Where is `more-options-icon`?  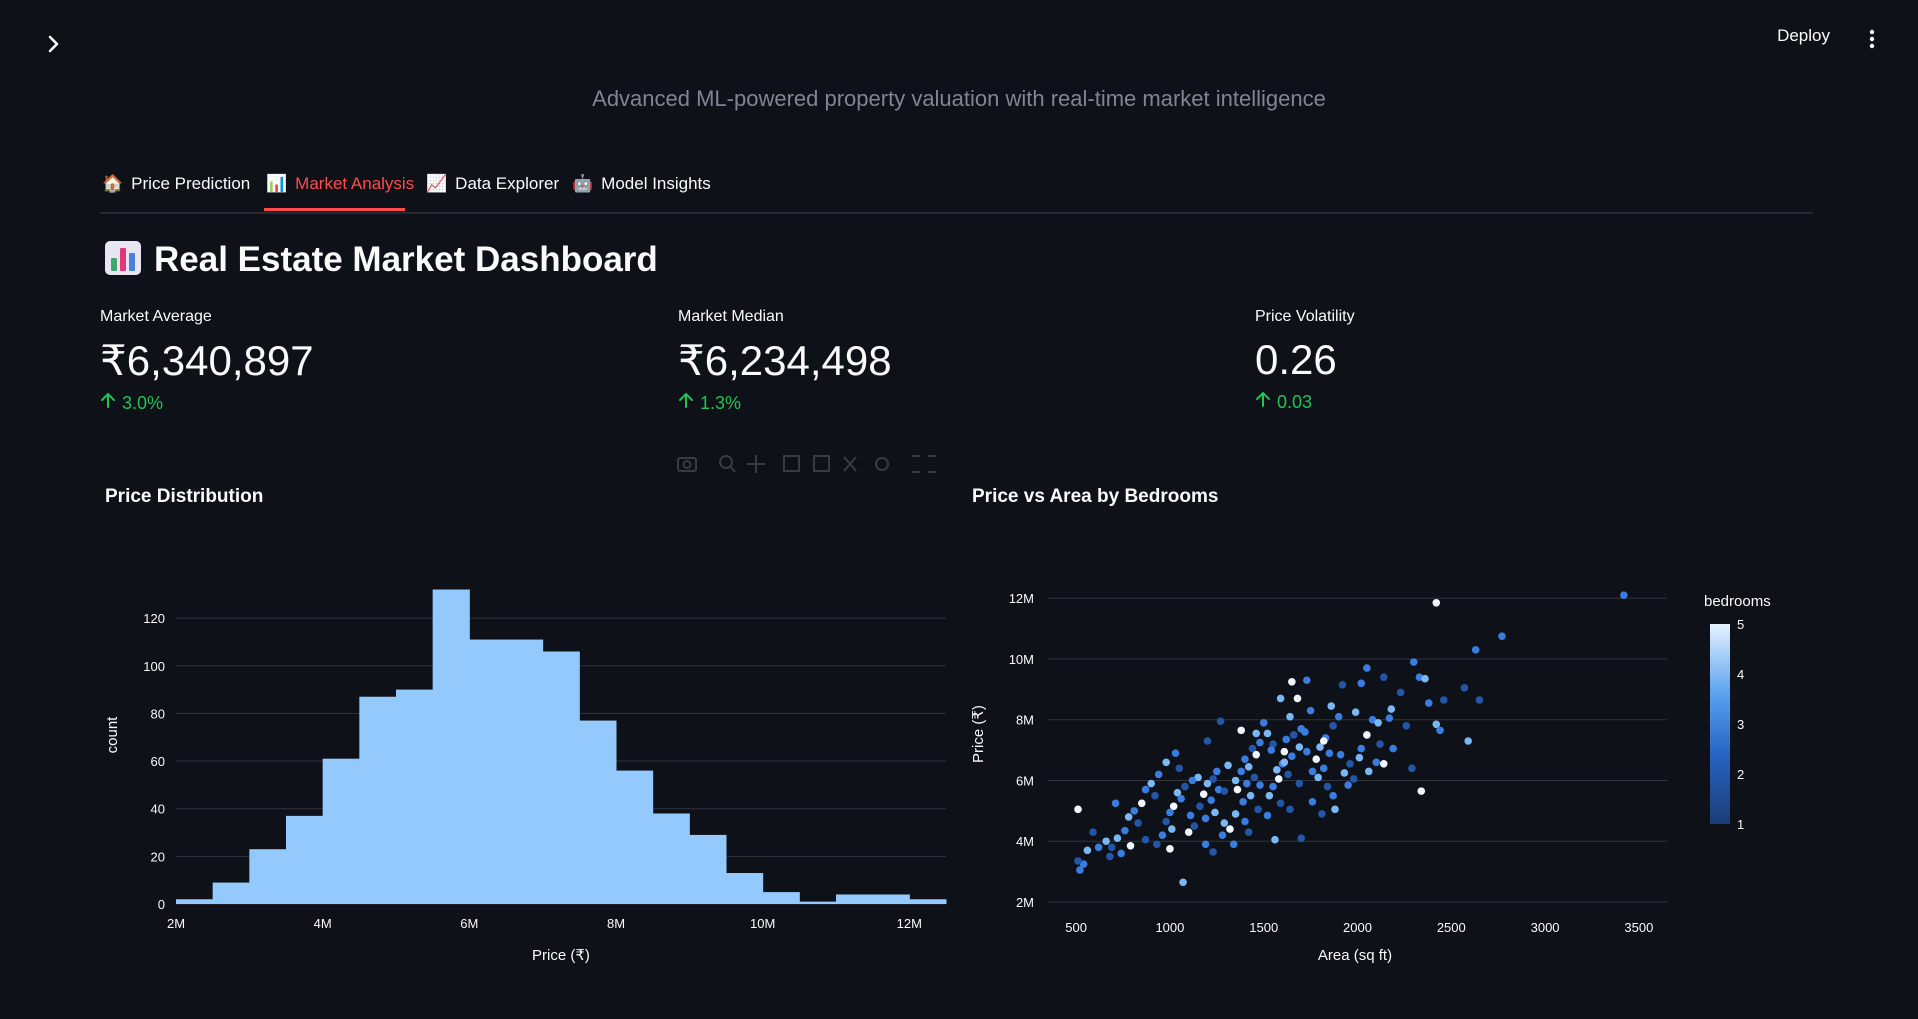
more-options-icon is located at coordinates (1872, 39).